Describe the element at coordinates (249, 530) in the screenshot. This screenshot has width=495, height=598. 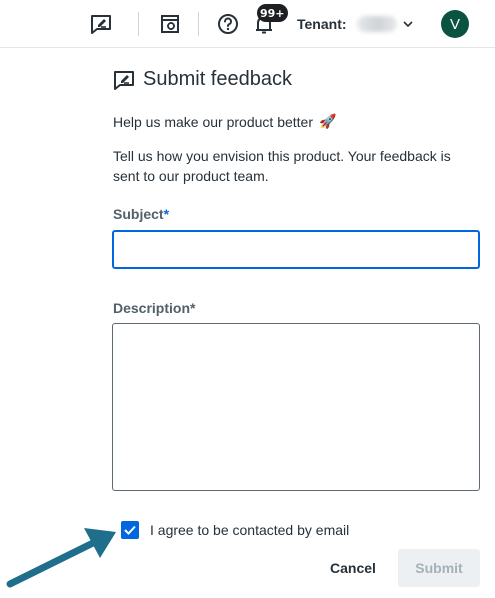
I see `agree-label: I agree to be contacted by email` at that location.